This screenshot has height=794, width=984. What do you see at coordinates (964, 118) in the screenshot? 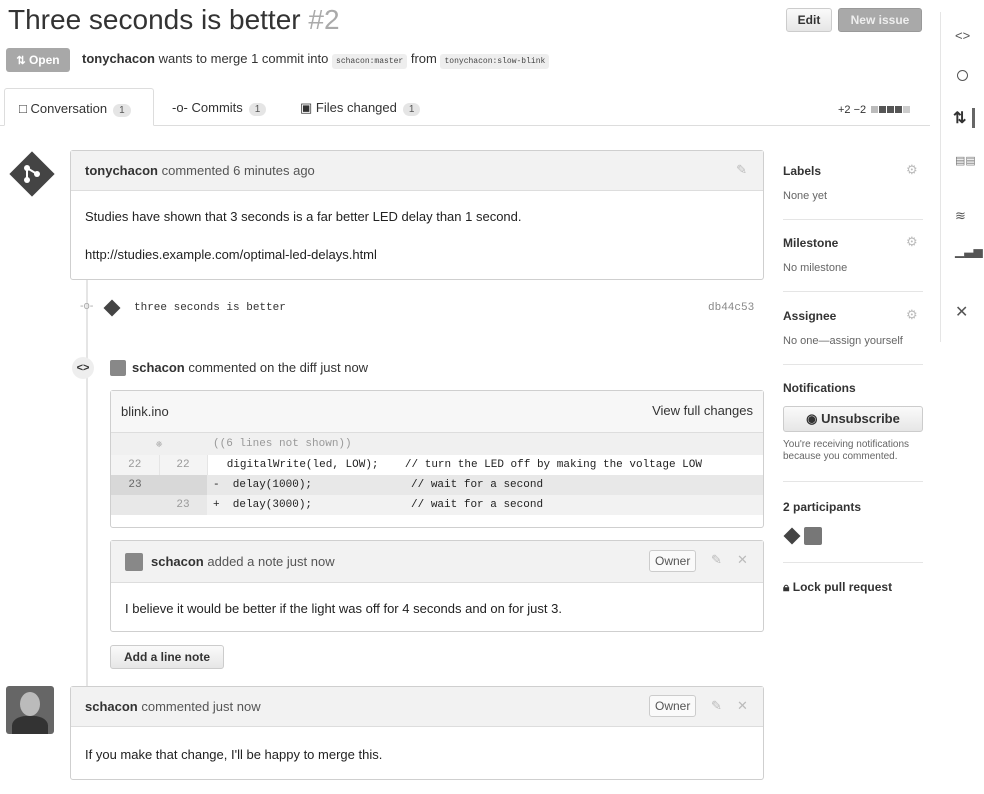
I see `pull-request-nav-icon: ⇅` at bounding box center [964, 118].